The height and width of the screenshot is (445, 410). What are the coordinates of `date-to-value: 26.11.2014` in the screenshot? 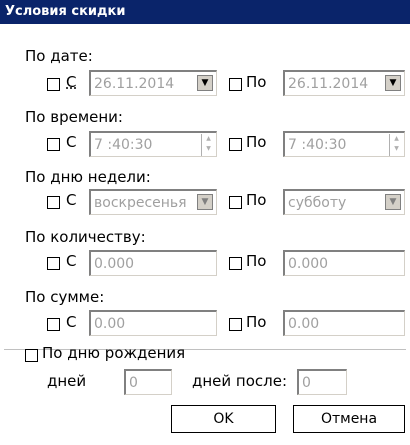 It's located at (328, 84).